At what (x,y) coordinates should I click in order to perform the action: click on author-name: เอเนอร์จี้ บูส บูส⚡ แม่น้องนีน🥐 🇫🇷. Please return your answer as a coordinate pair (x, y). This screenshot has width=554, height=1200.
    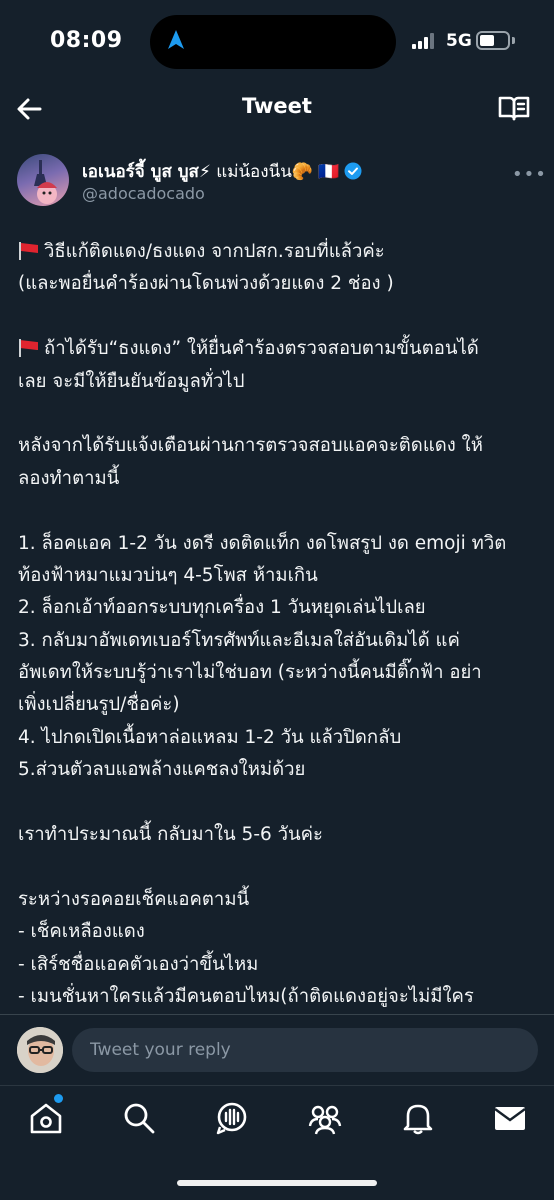
    Looking at the image, I should click on (222, 171).